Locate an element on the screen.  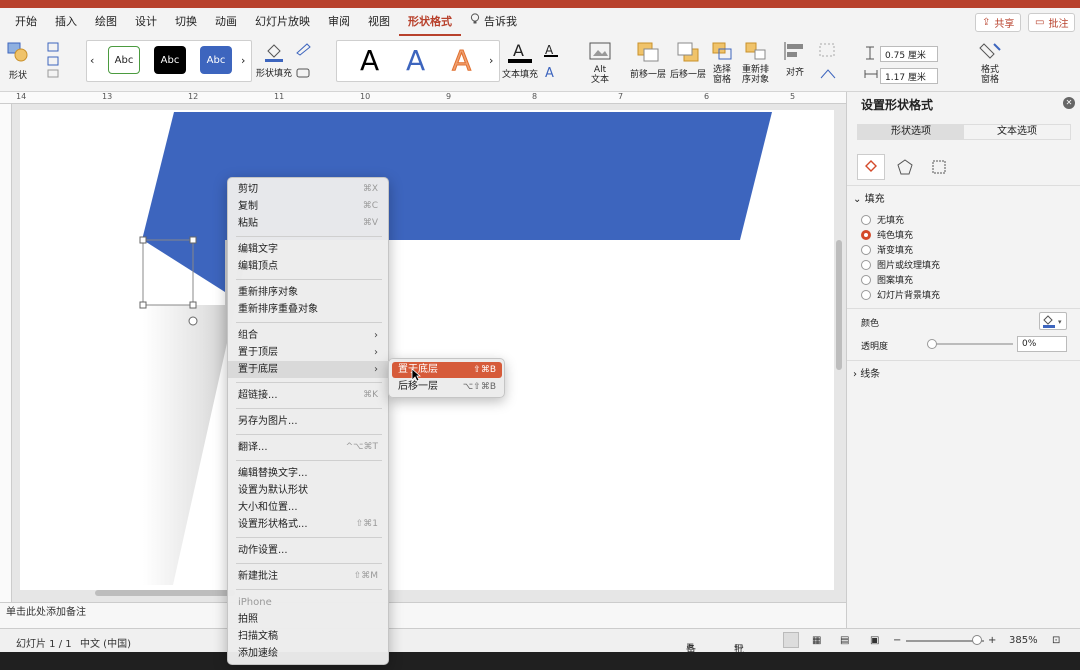
submenu-item-send-backward: 后移一层 ⌥⇧⌘B is located at coordinates (447, 387).